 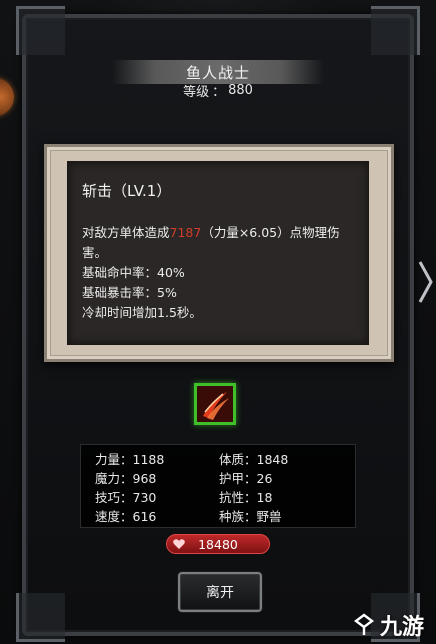 I want to click on stat-armor: 护甲：26, so click(x=246, y=478).